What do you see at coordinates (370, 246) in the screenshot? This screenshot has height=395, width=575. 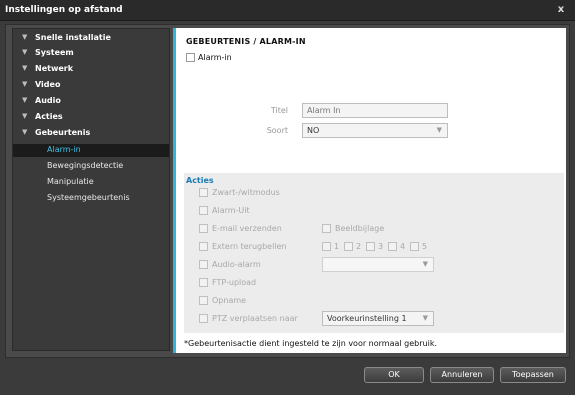 I see `callback-3-checkbox` at bounding box center [370, 246].